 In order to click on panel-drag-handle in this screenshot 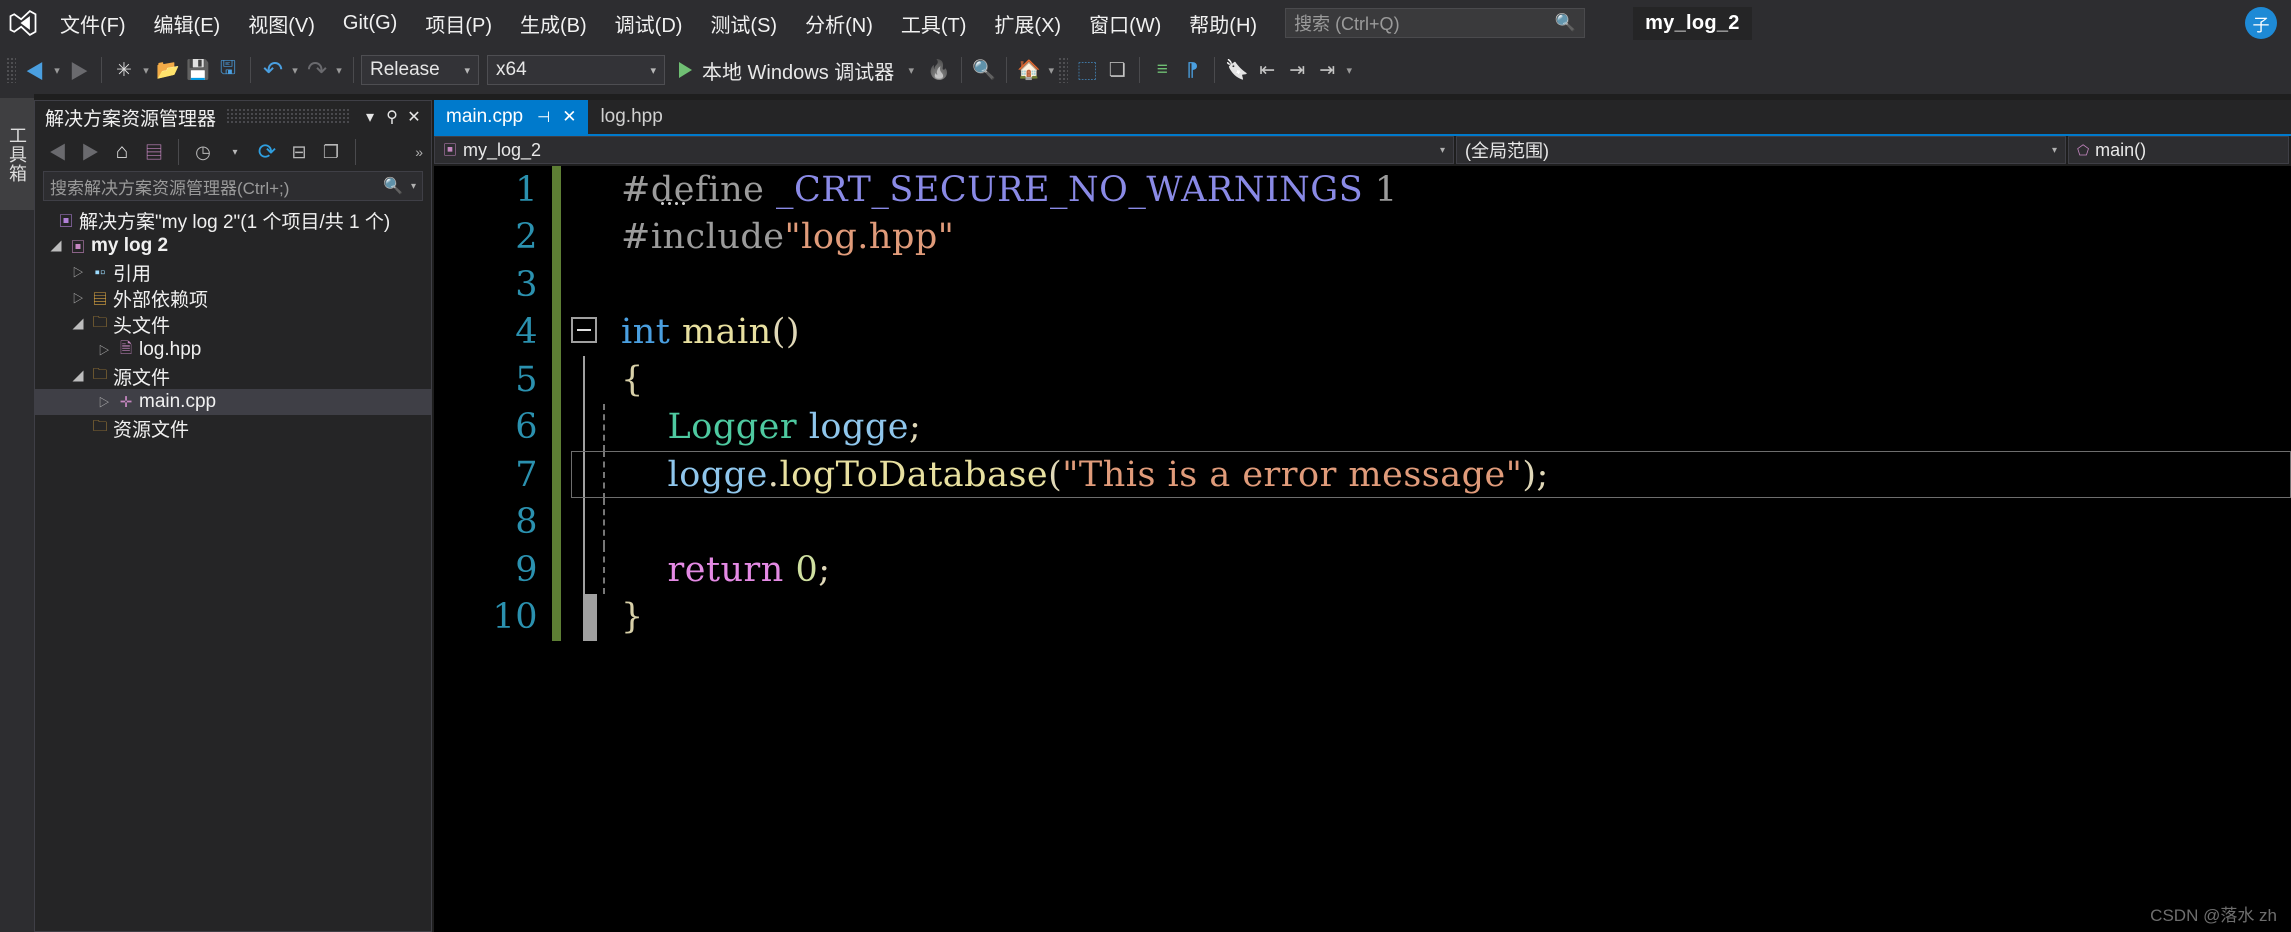, I will do `click(287, 117)`.